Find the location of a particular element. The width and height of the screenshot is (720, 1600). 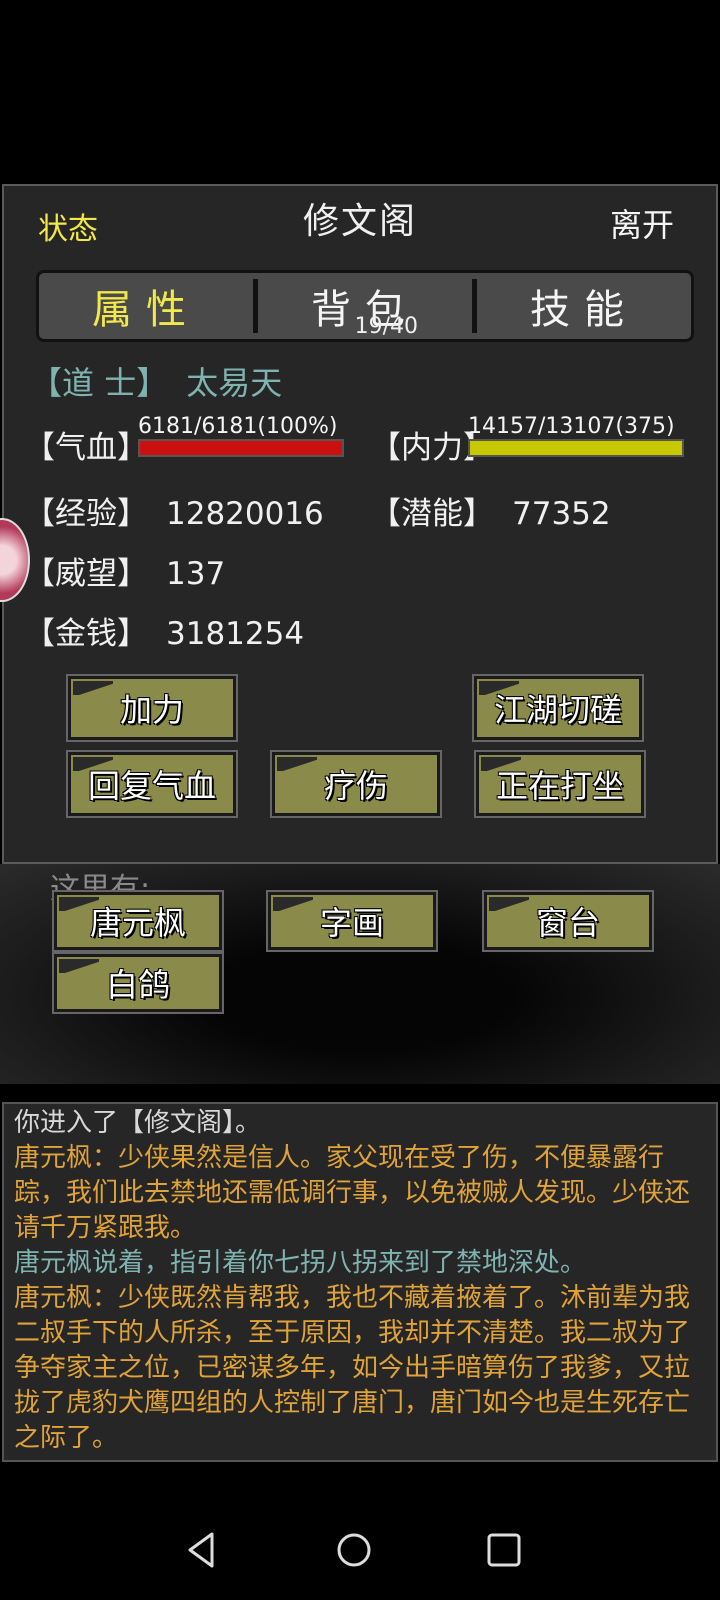

potential-label: 【潜能】 is located at coordinates (432, 514).